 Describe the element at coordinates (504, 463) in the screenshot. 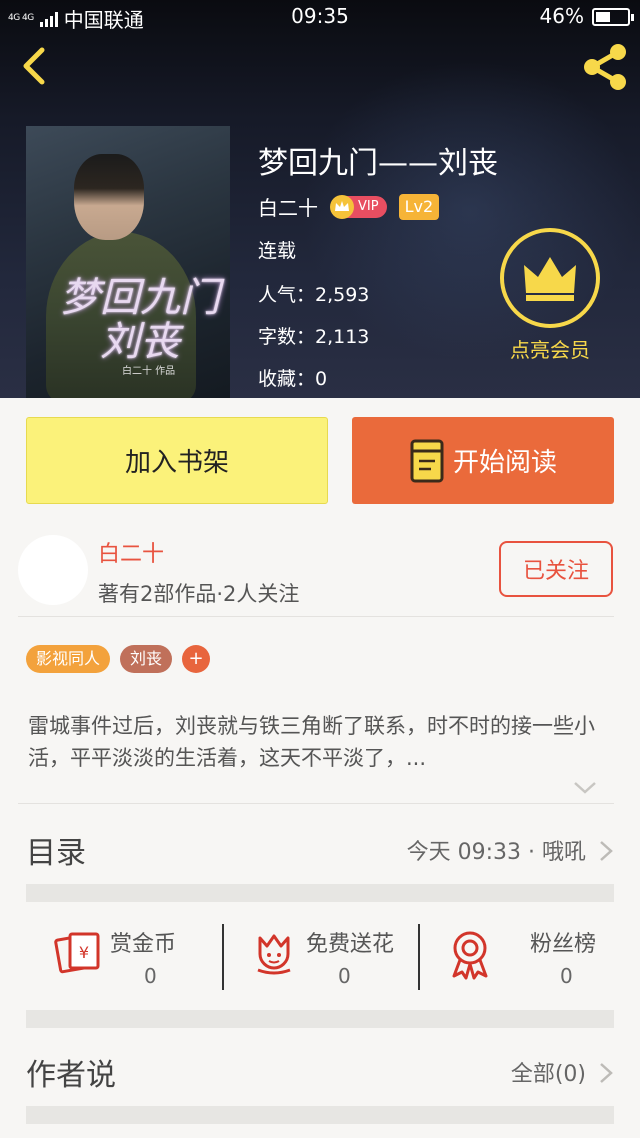

I see `start-reading-label: 开始阅读` at that location.